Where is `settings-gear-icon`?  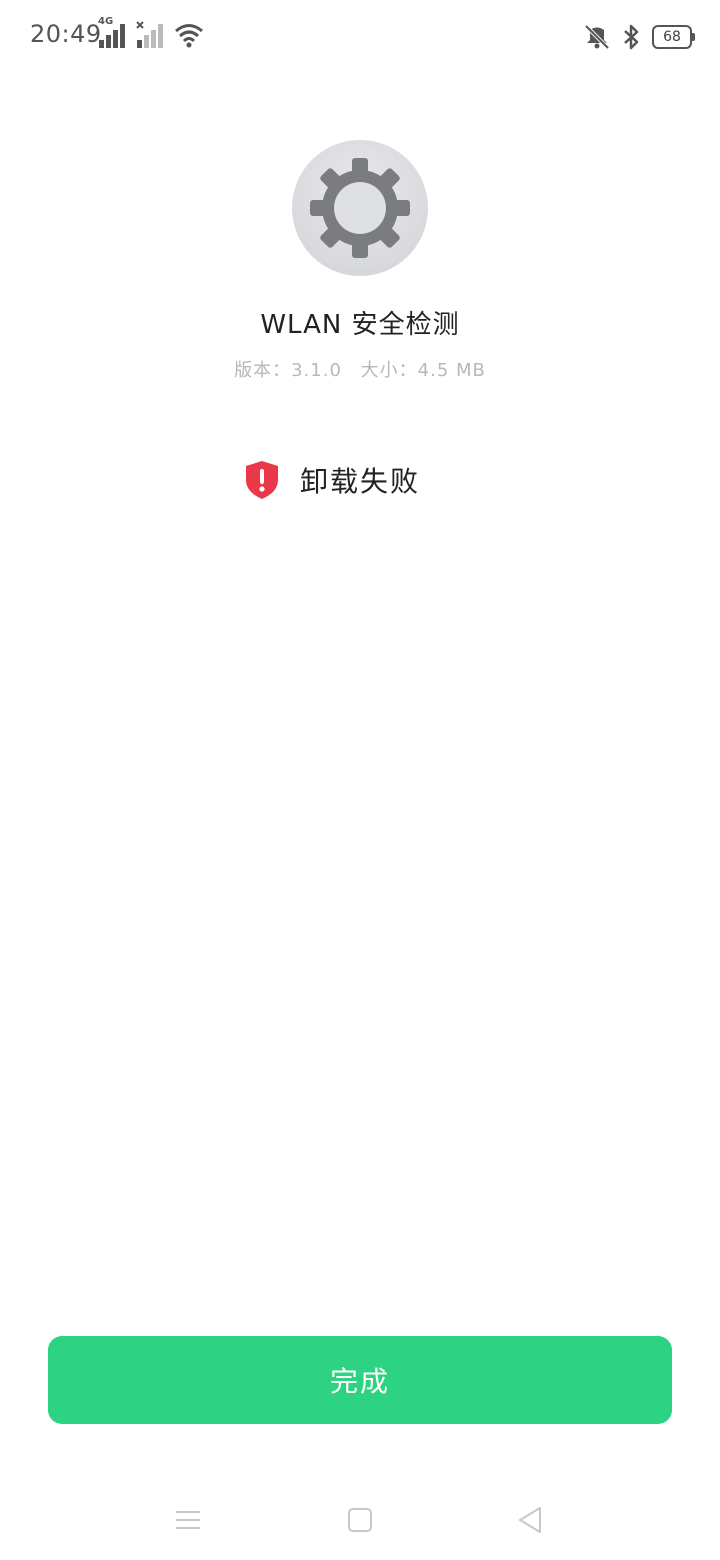 settings-gear-icon is located at coordinates (360, 208).